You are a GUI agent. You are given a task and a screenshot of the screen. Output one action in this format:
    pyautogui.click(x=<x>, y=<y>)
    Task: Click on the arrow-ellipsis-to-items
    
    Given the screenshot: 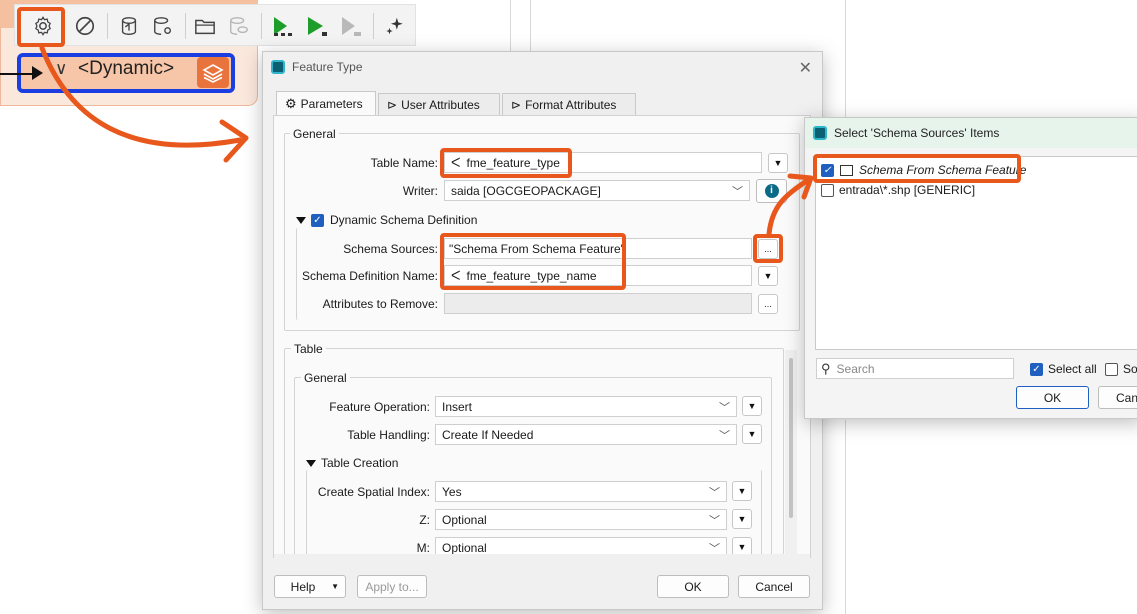 What is the action you would take?
    pyautogui.click(x=788, y=207)
    